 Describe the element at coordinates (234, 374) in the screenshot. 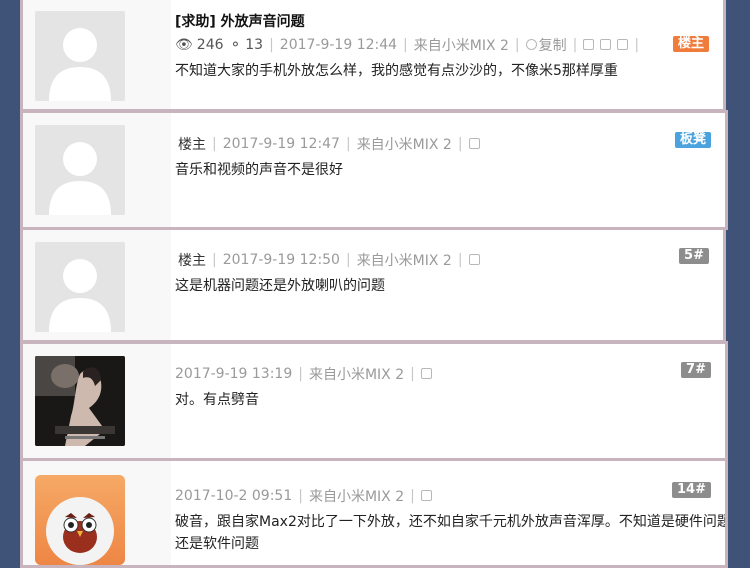

I see `post-time: 2017-9-19 13:19` at that location.